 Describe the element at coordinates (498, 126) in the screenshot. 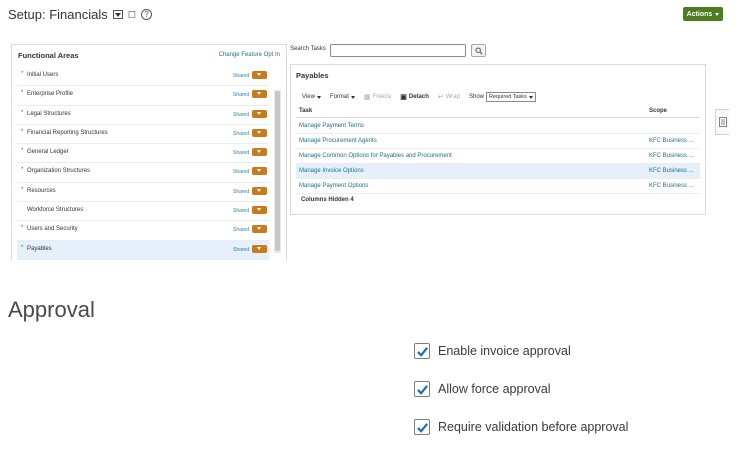

I see `table-row: Manage Payment Terms` at that location.